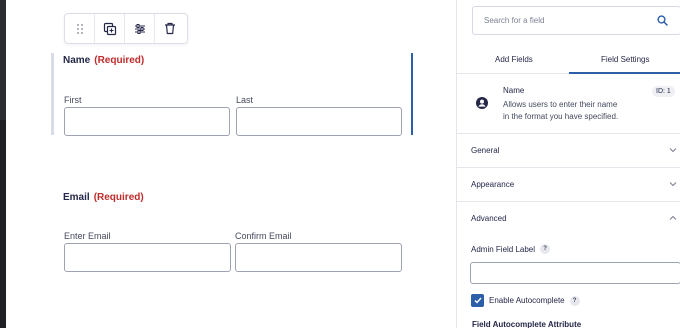 This screenshot has width=680, height=328. I want to click on section-general-label: General, so click(485, 150).